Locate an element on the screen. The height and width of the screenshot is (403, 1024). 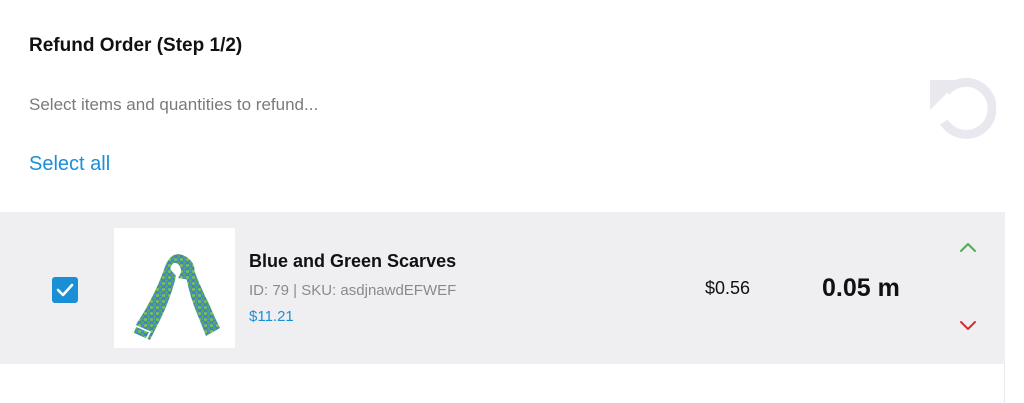
checkmark-icon is located at coordinates (65, 290).